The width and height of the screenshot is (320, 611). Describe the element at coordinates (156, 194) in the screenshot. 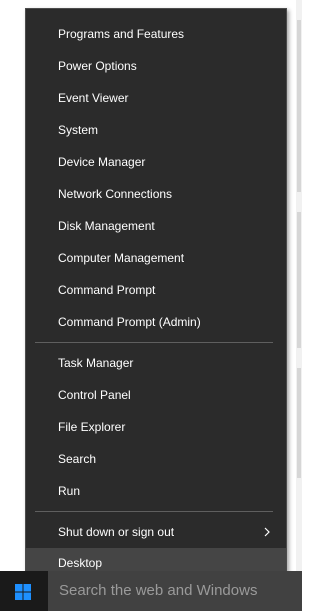

I see `menu-item-network-connections: Network Connections` at that location.